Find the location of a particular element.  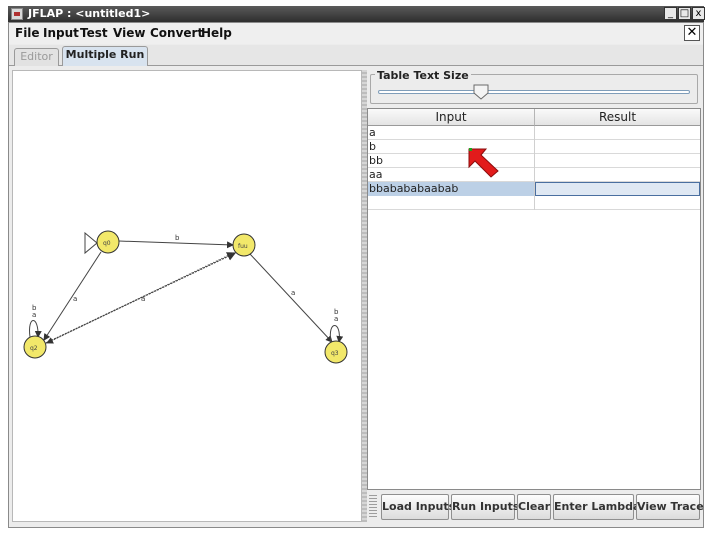

menu-help: Help is located at coordinates (216, 33).